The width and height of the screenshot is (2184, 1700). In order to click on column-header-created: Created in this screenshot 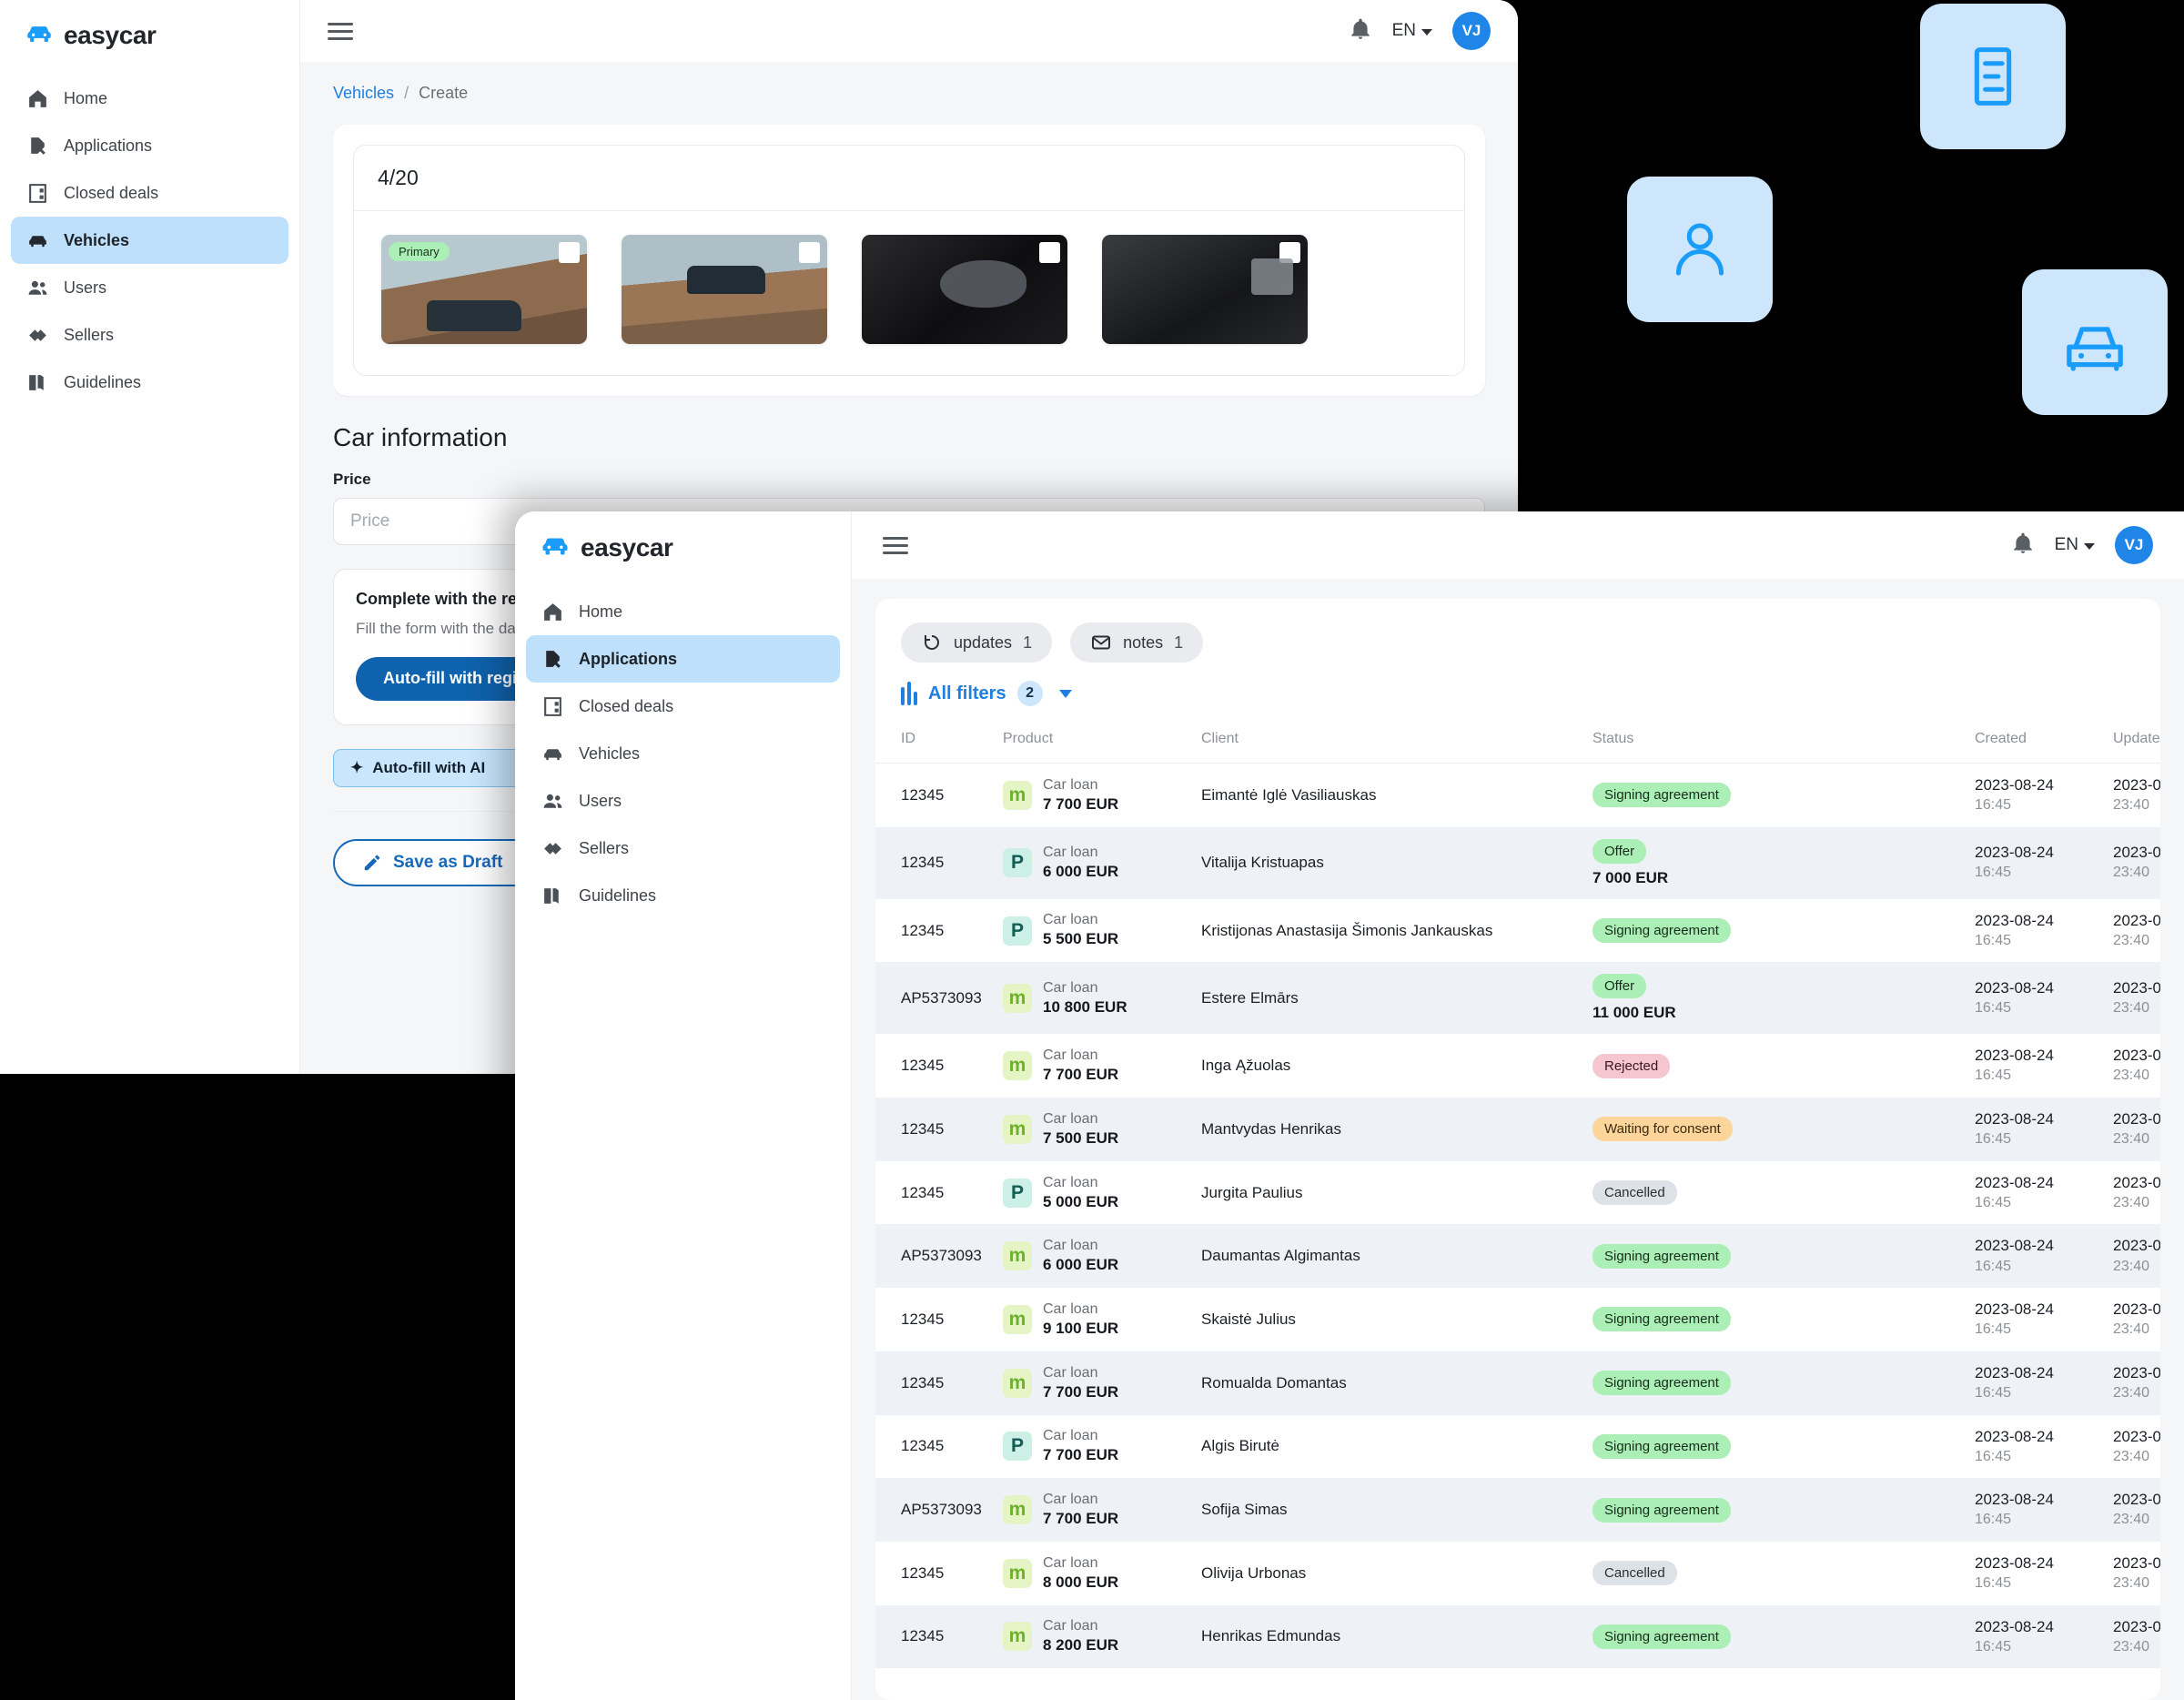, I will do `click(2033, 742)`.